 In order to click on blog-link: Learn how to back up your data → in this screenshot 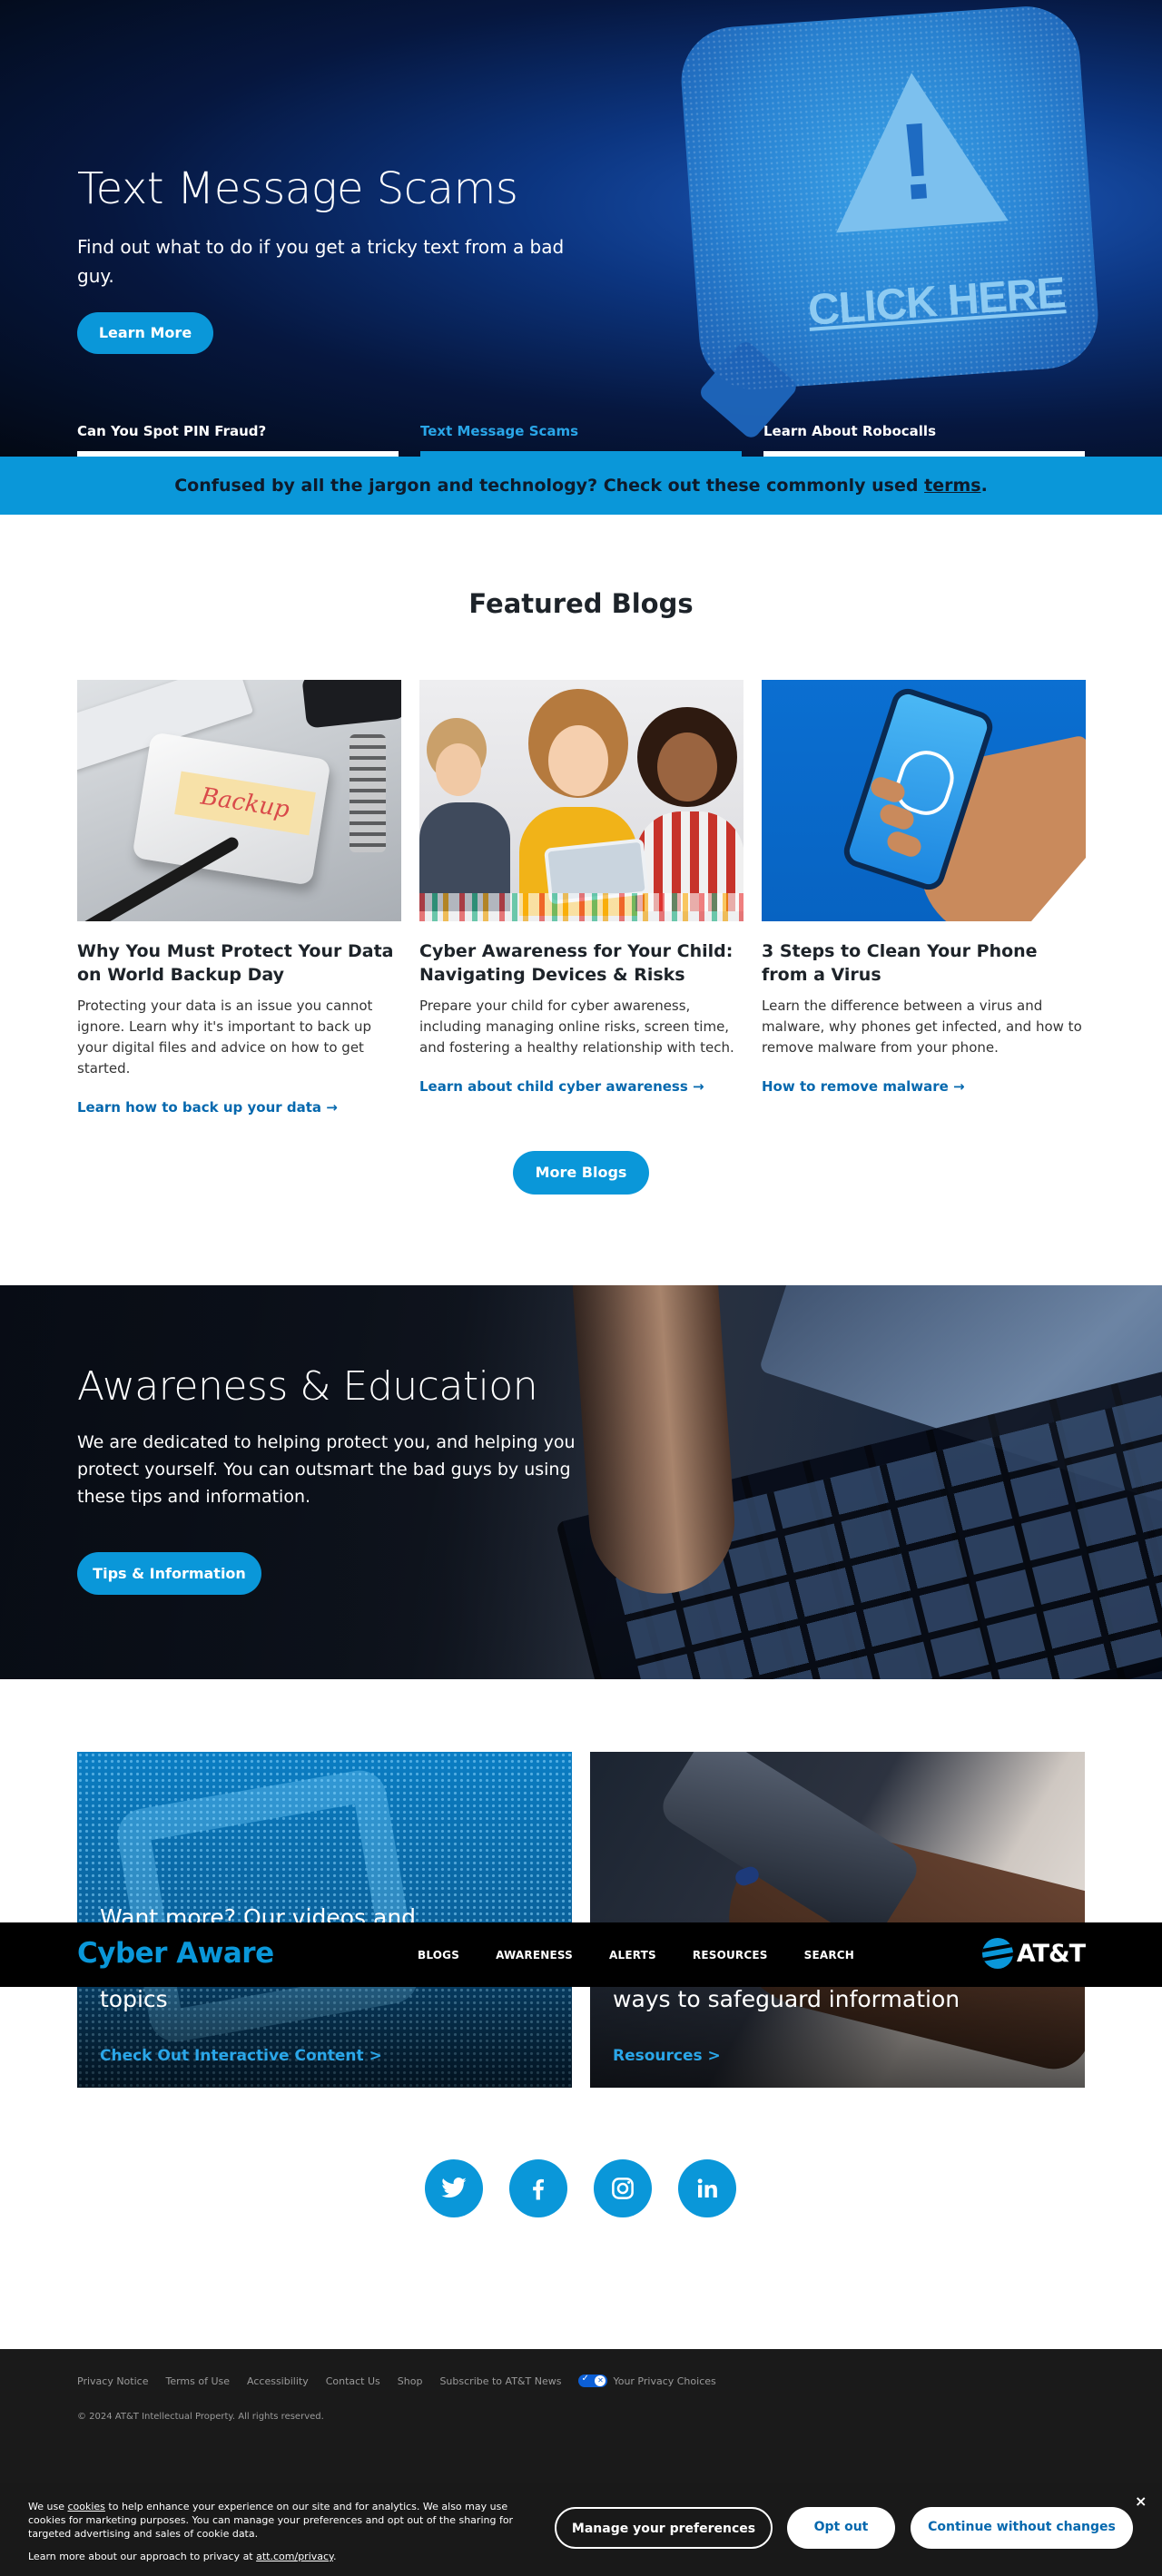, I will do `click(239, 1107)`.